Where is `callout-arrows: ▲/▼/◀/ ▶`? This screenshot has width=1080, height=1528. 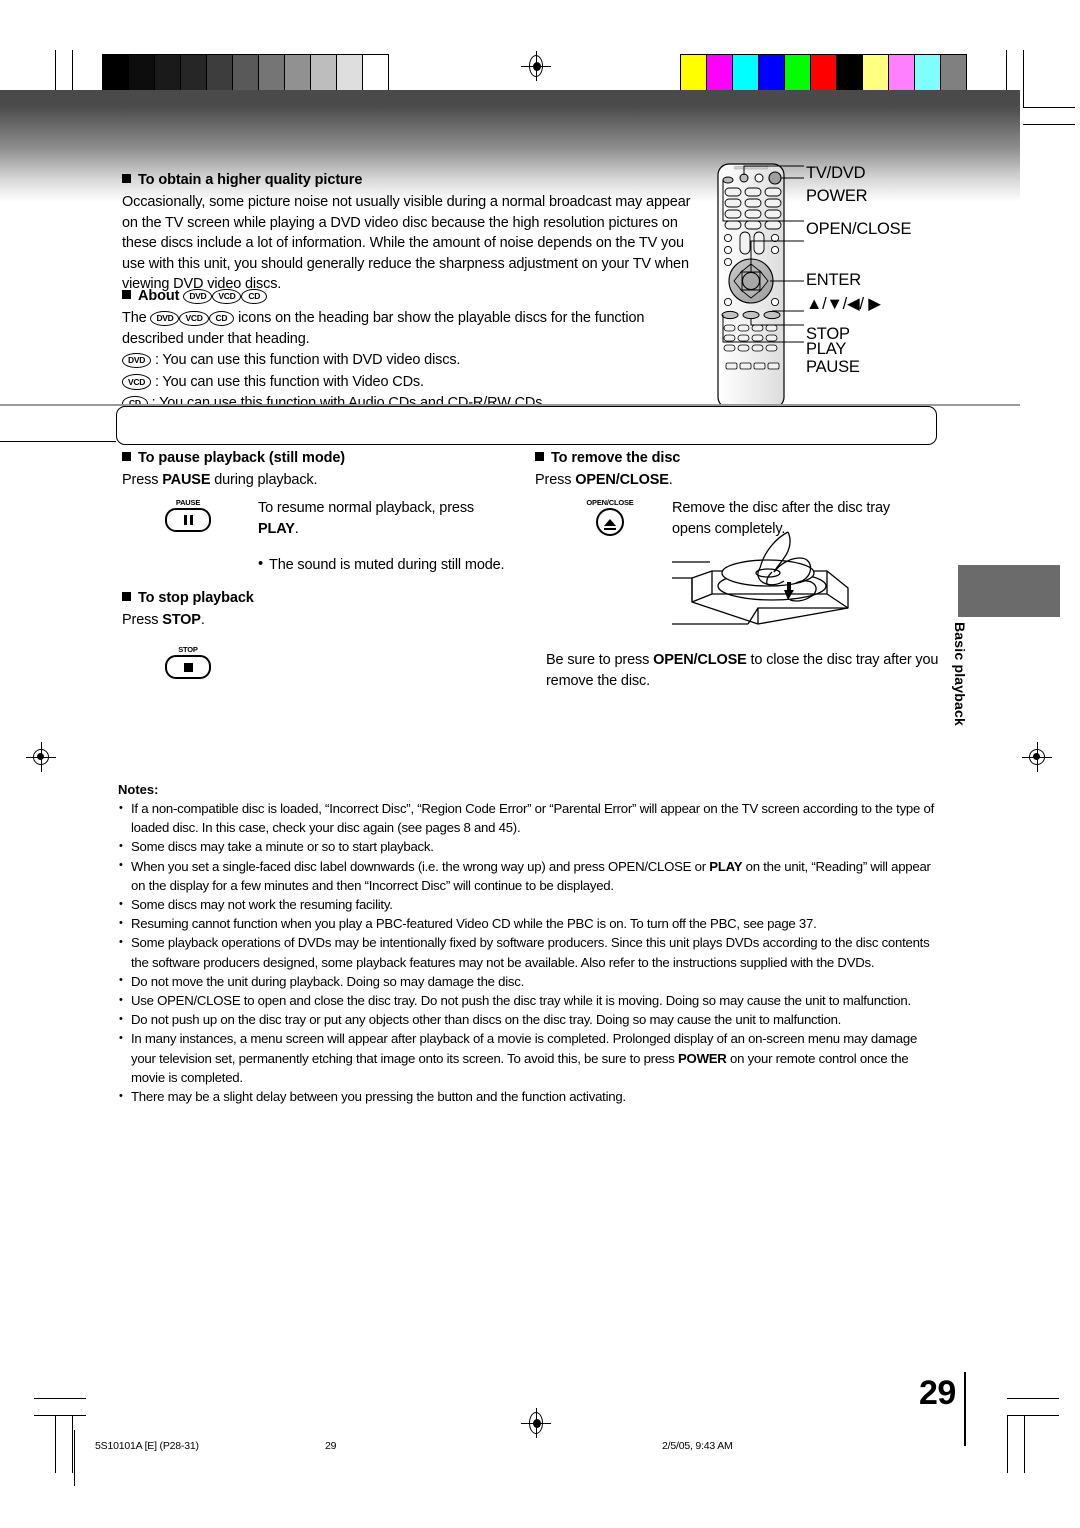
callout-arrows: ▲/▼/◀/ ▶ is located at coordinates (843, 304).